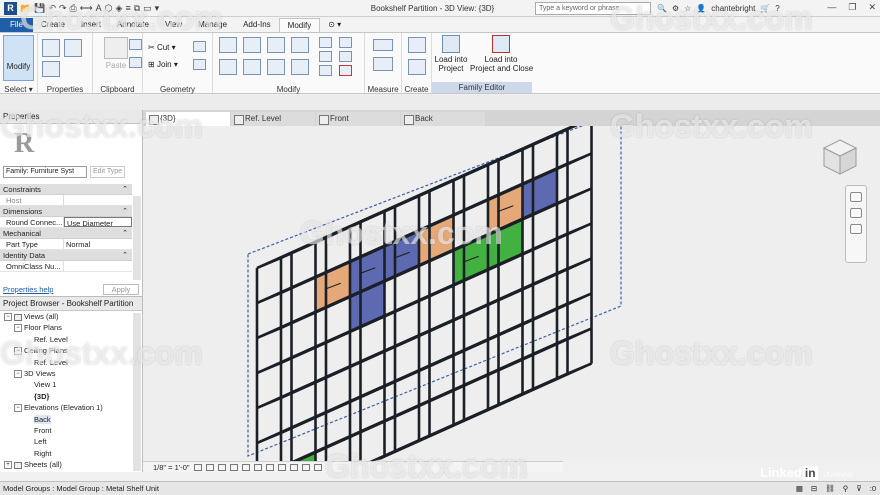 This screenshot has height=495, width=880. Describe the element at coordinates (137, 8) in the screenshot. I see `close-hidden-icon: ⧉` at that location.